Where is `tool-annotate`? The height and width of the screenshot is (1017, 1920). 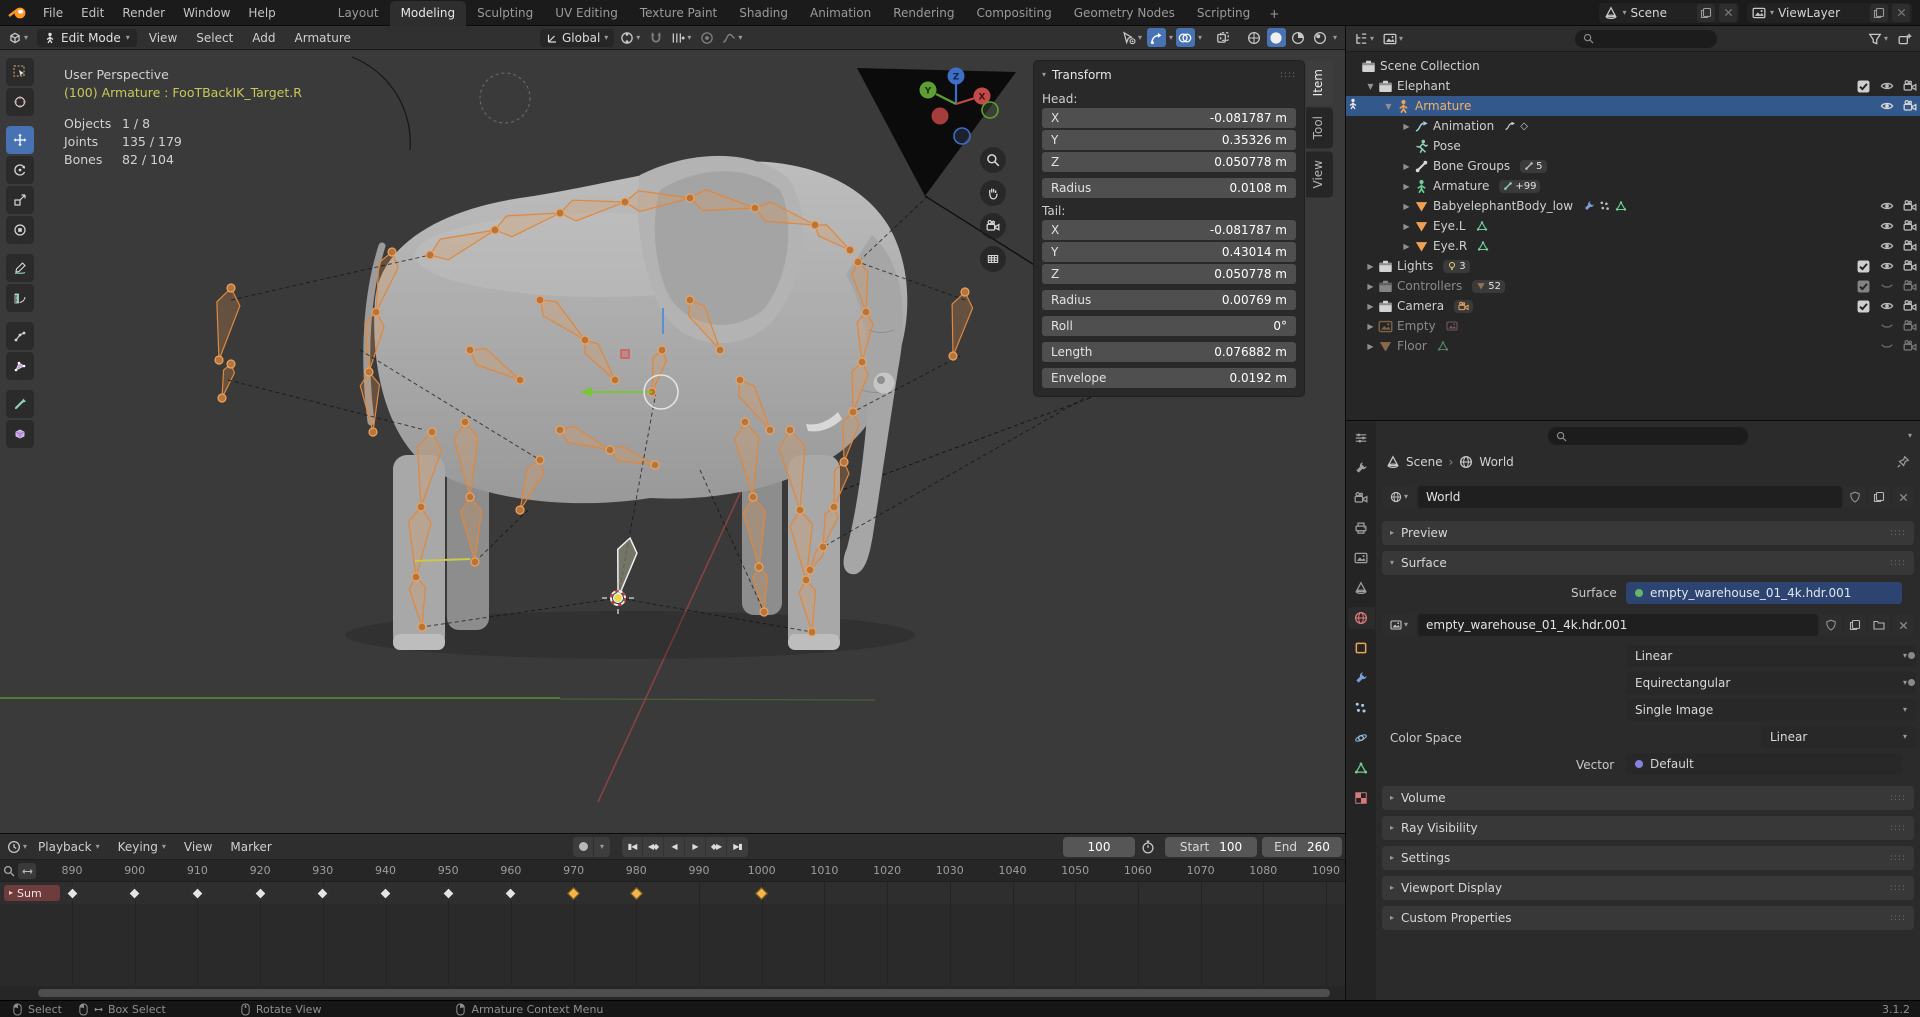
tool-annotate is located at coordinates (20, 268).